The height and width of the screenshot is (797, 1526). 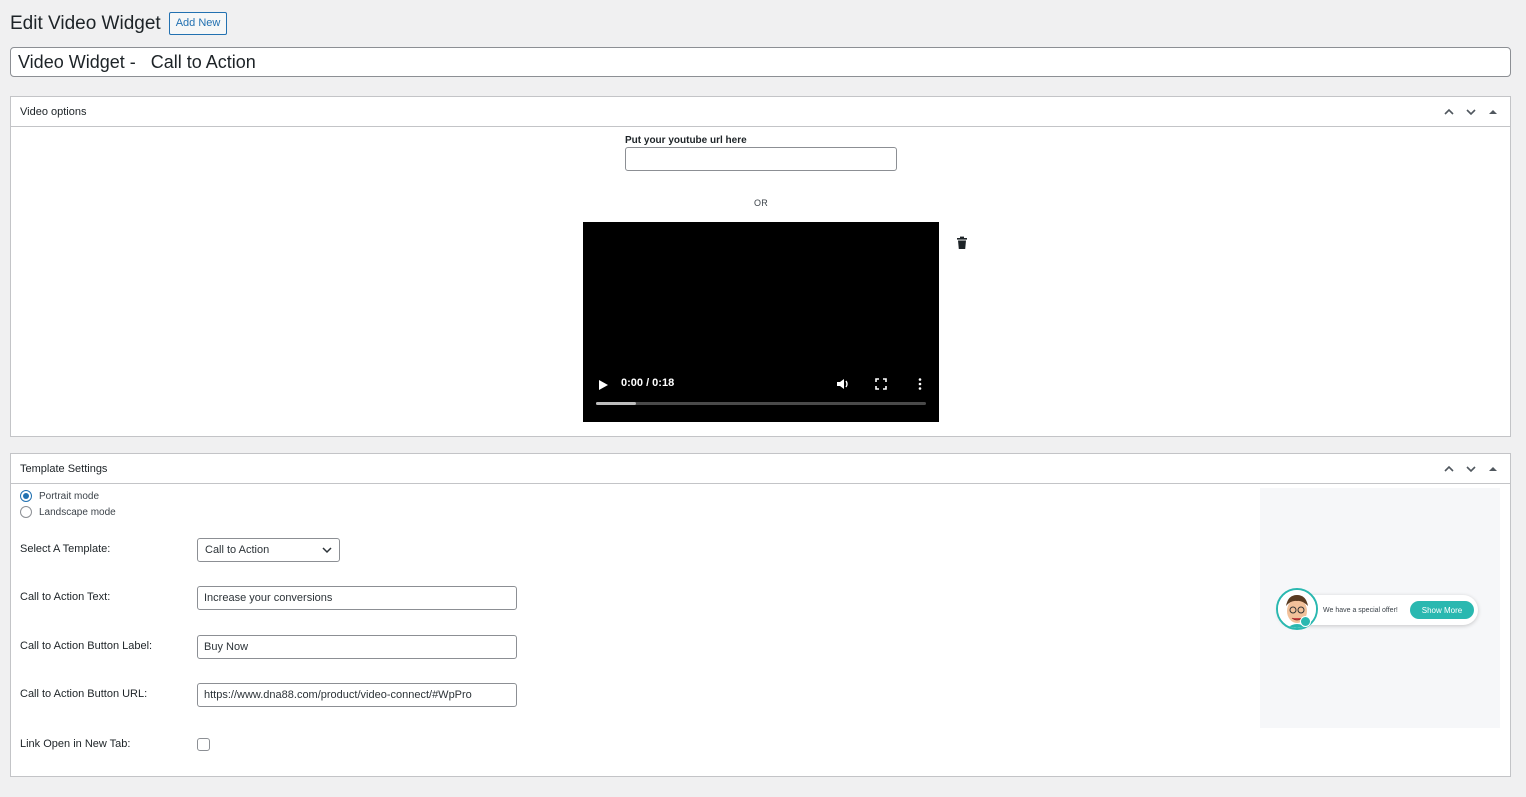 I want to click on template-preview: We have a special offer! Show More, so click(x=1380, y=608).